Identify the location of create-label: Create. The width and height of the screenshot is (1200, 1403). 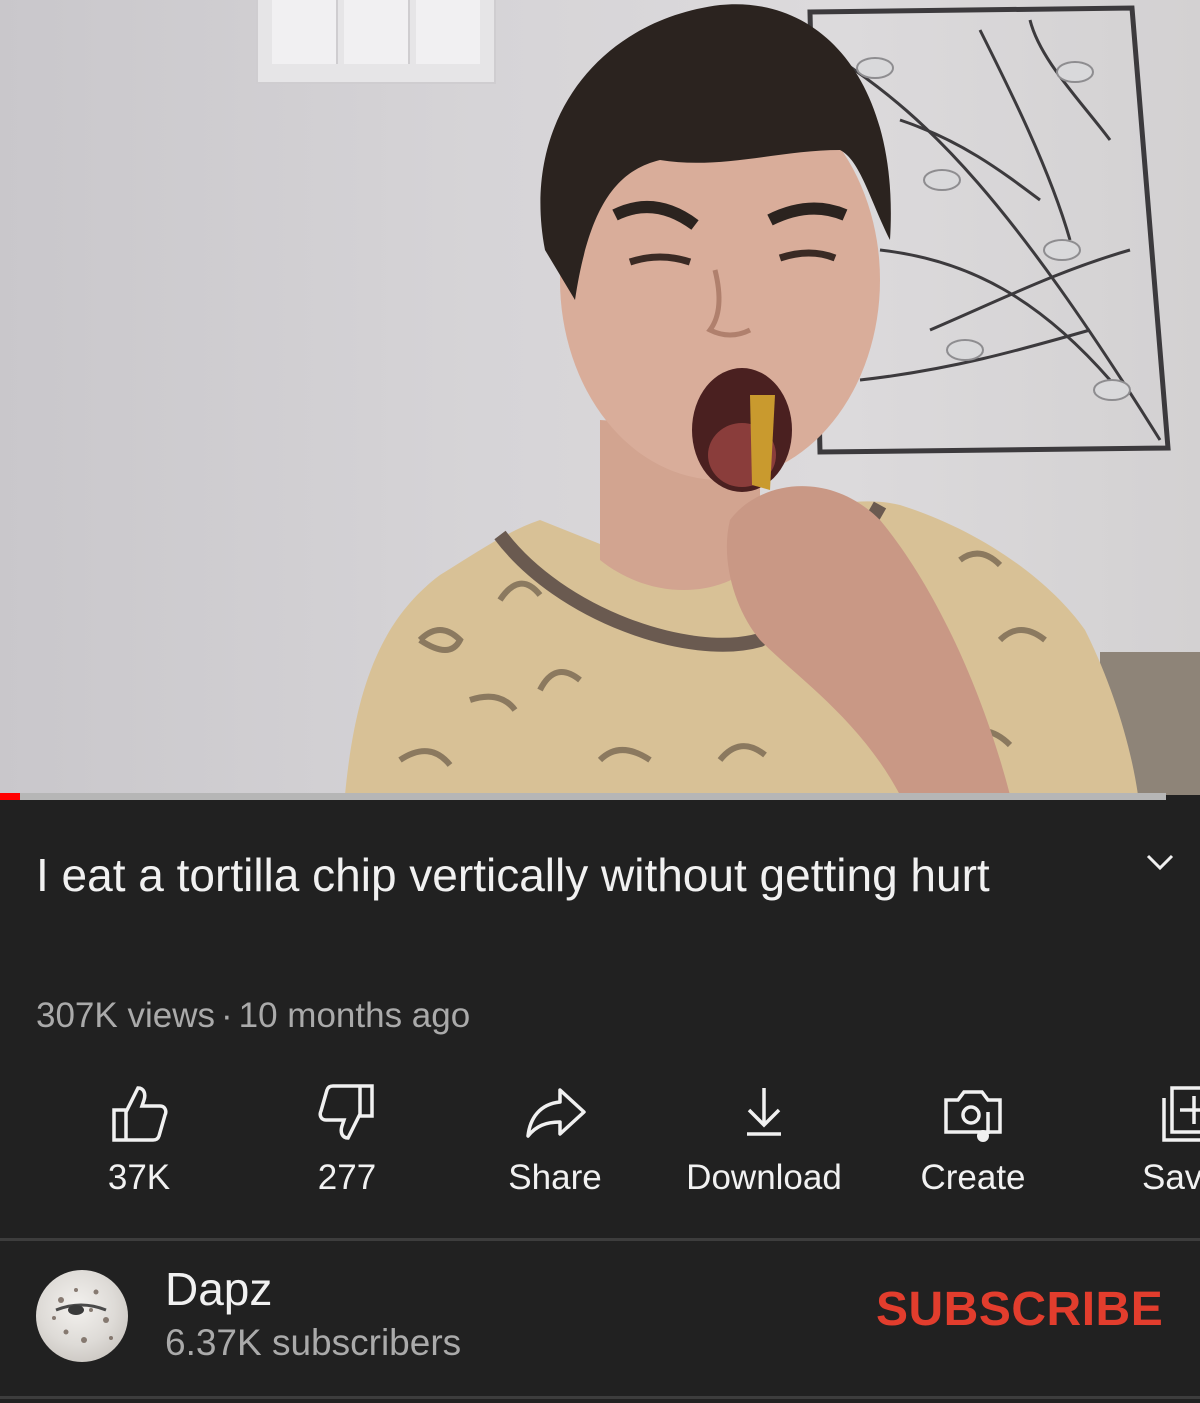
(973, 1177).